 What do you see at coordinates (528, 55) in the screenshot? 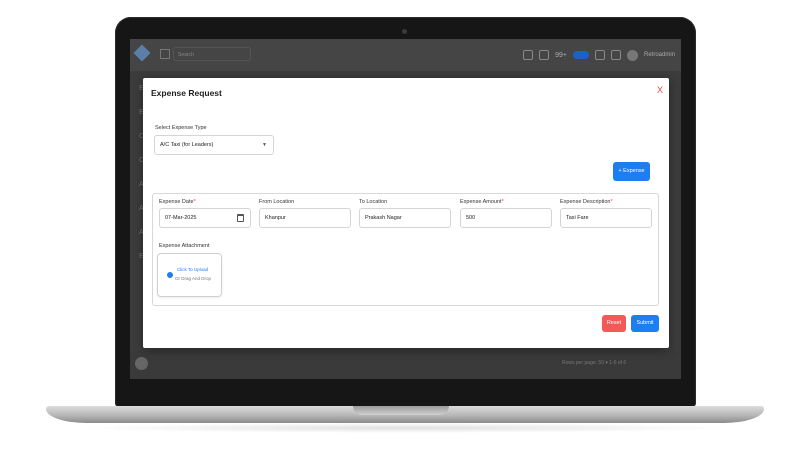
I see `translate-icon` at bounding box center [528, 55].